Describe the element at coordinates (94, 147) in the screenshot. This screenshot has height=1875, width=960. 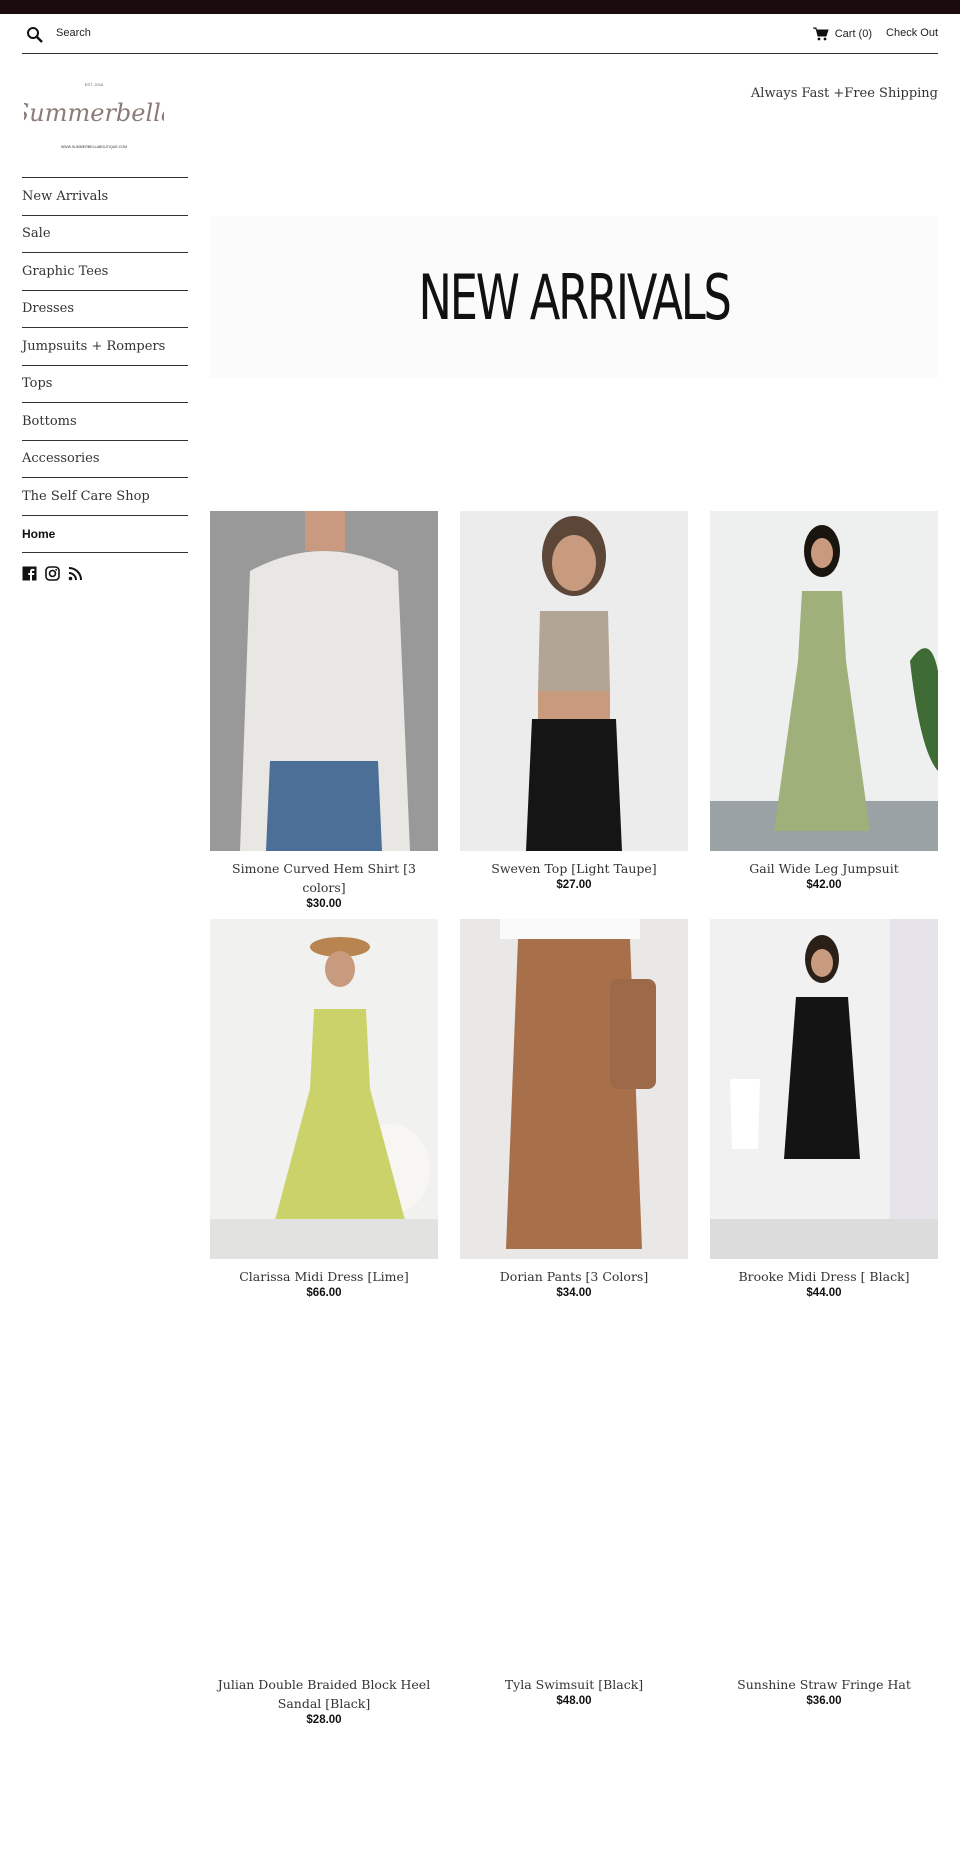
I see `logo-url: WWW.SUMMERBELLABOUTIQUE.COM` at that location.